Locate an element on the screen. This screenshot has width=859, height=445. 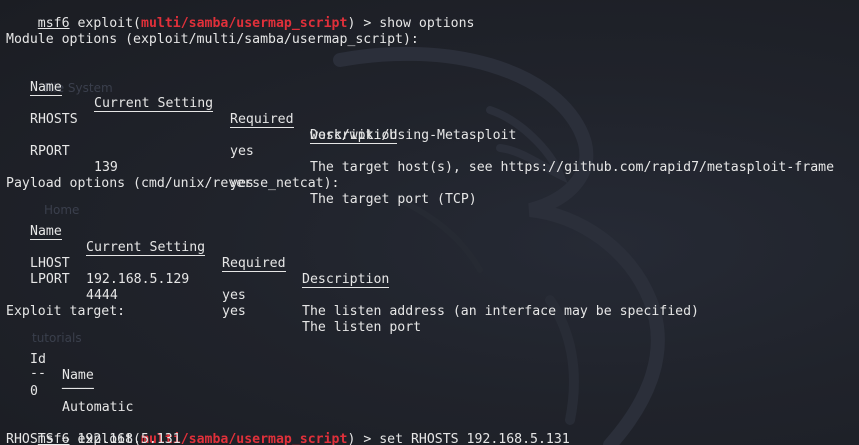
module-path: multi/samba/usermap_script is located at coordinates (244, 23).